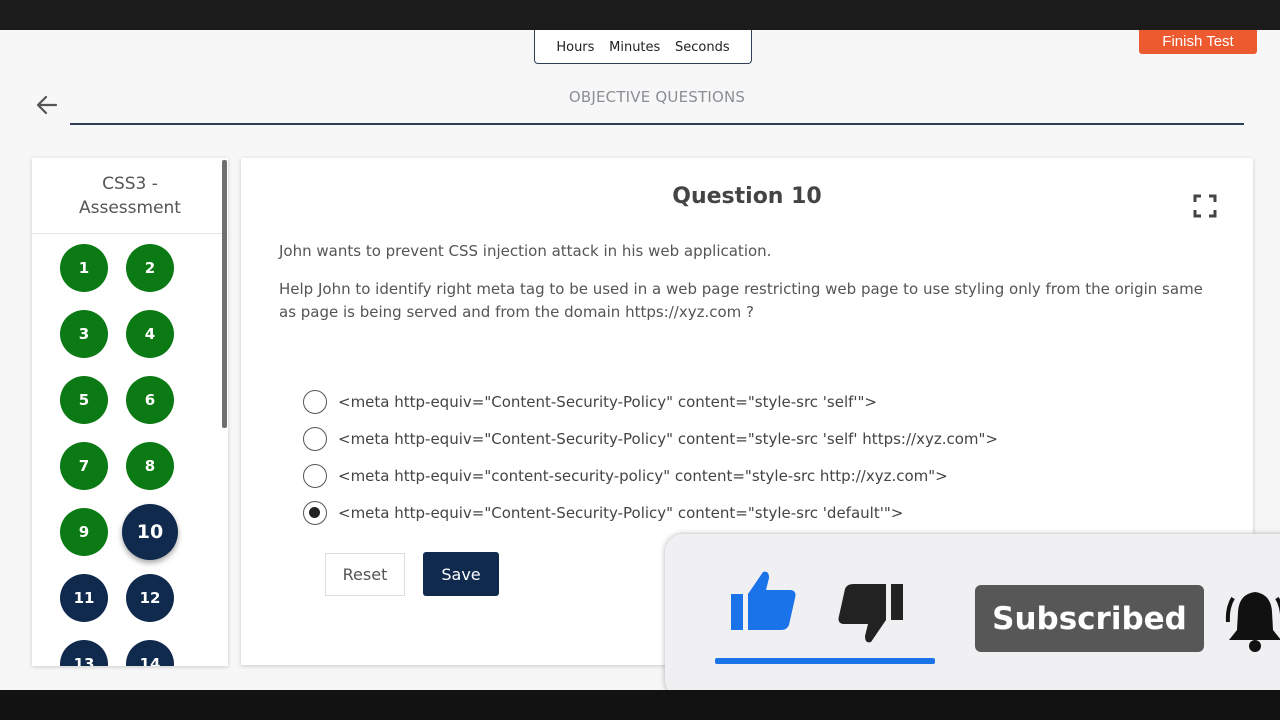 The width and height of the screenshot is (1280, 720). I want to click on countdown-timer: Hours Minutes Seconds, so click(643, 47).